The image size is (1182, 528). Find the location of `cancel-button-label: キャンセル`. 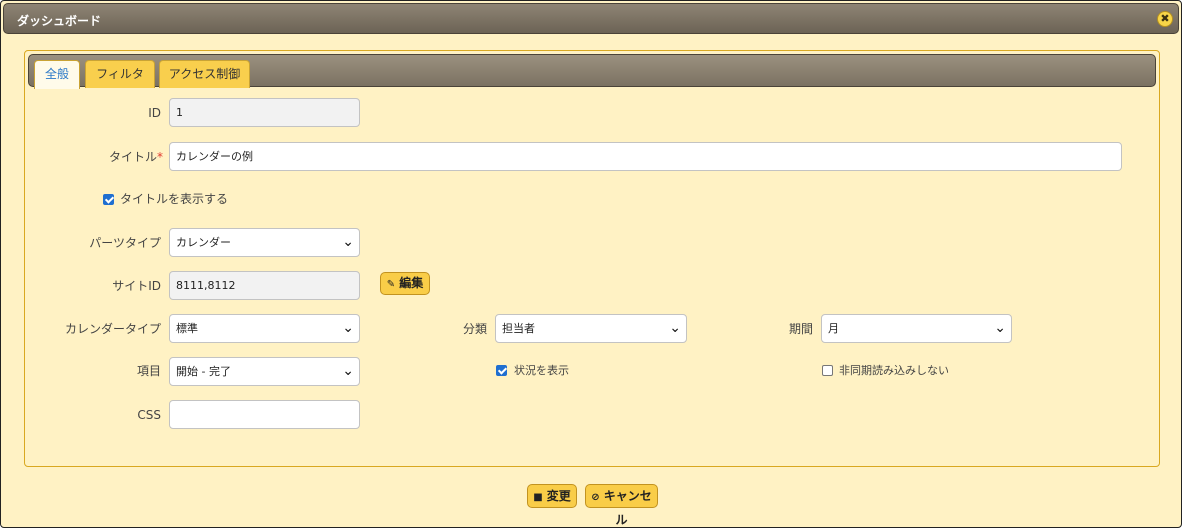

cancel-button-label: キャンセル is located at coordinates (627, 508).